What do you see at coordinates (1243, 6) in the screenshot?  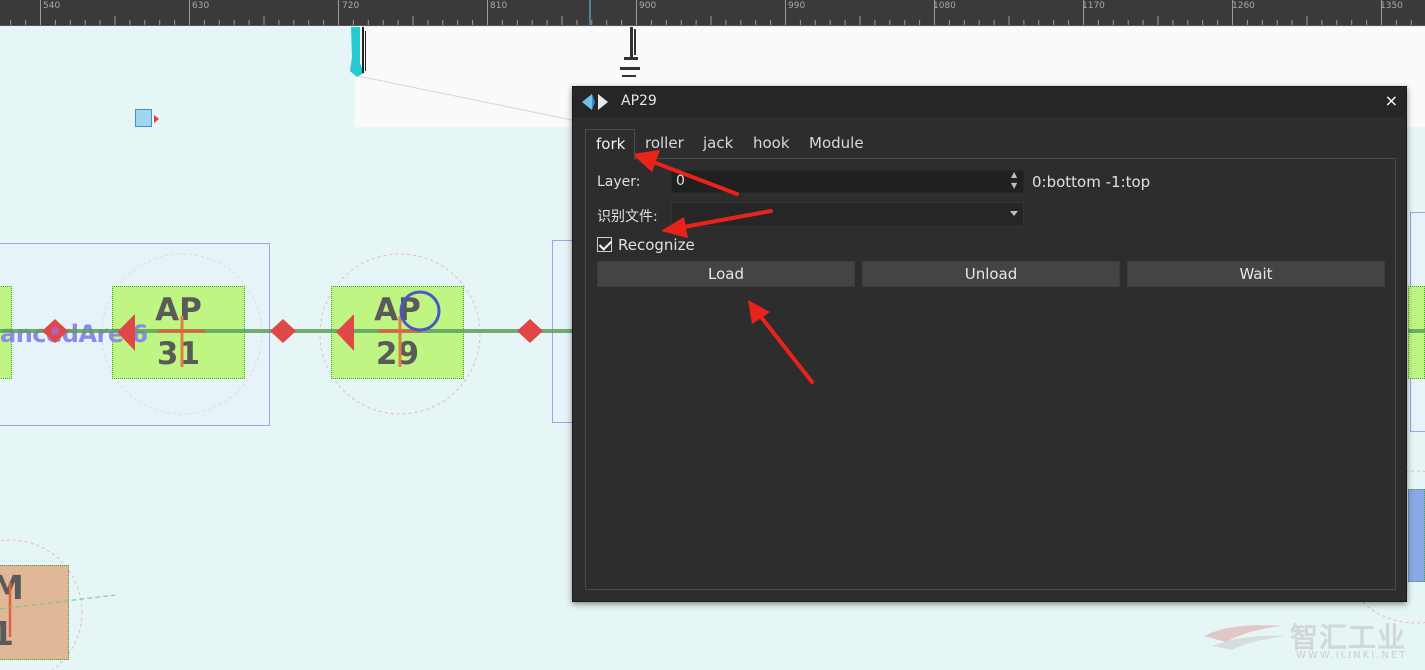 I see `ruler-label: 1260` at bounding box center [1243, 6].